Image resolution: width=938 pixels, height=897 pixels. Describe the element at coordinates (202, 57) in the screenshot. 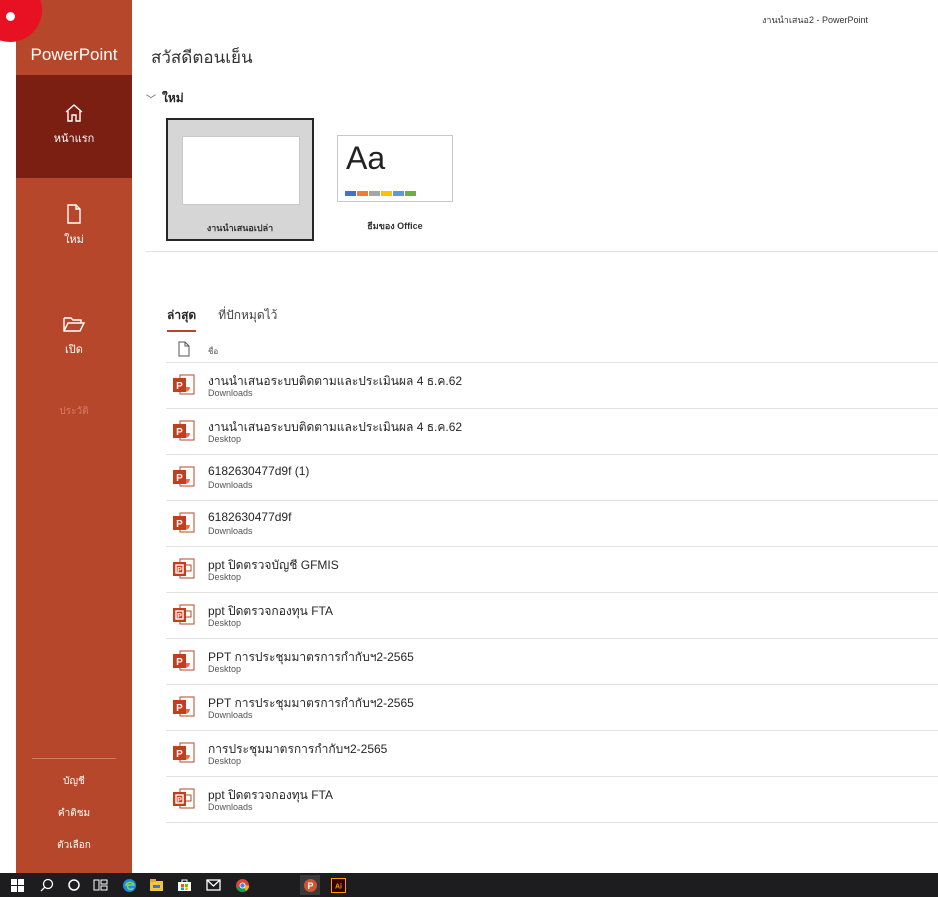

I see `page-title: สวัสดีตอนเย็น` at that location.